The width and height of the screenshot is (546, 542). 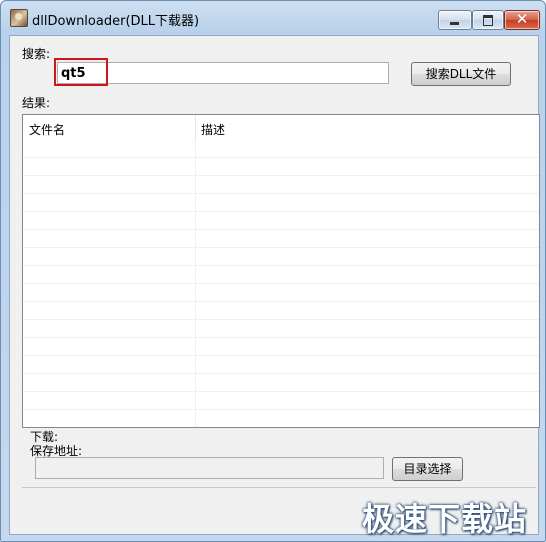 I want to click on column-header-filename: 文件名, so click(x=47, y=129).